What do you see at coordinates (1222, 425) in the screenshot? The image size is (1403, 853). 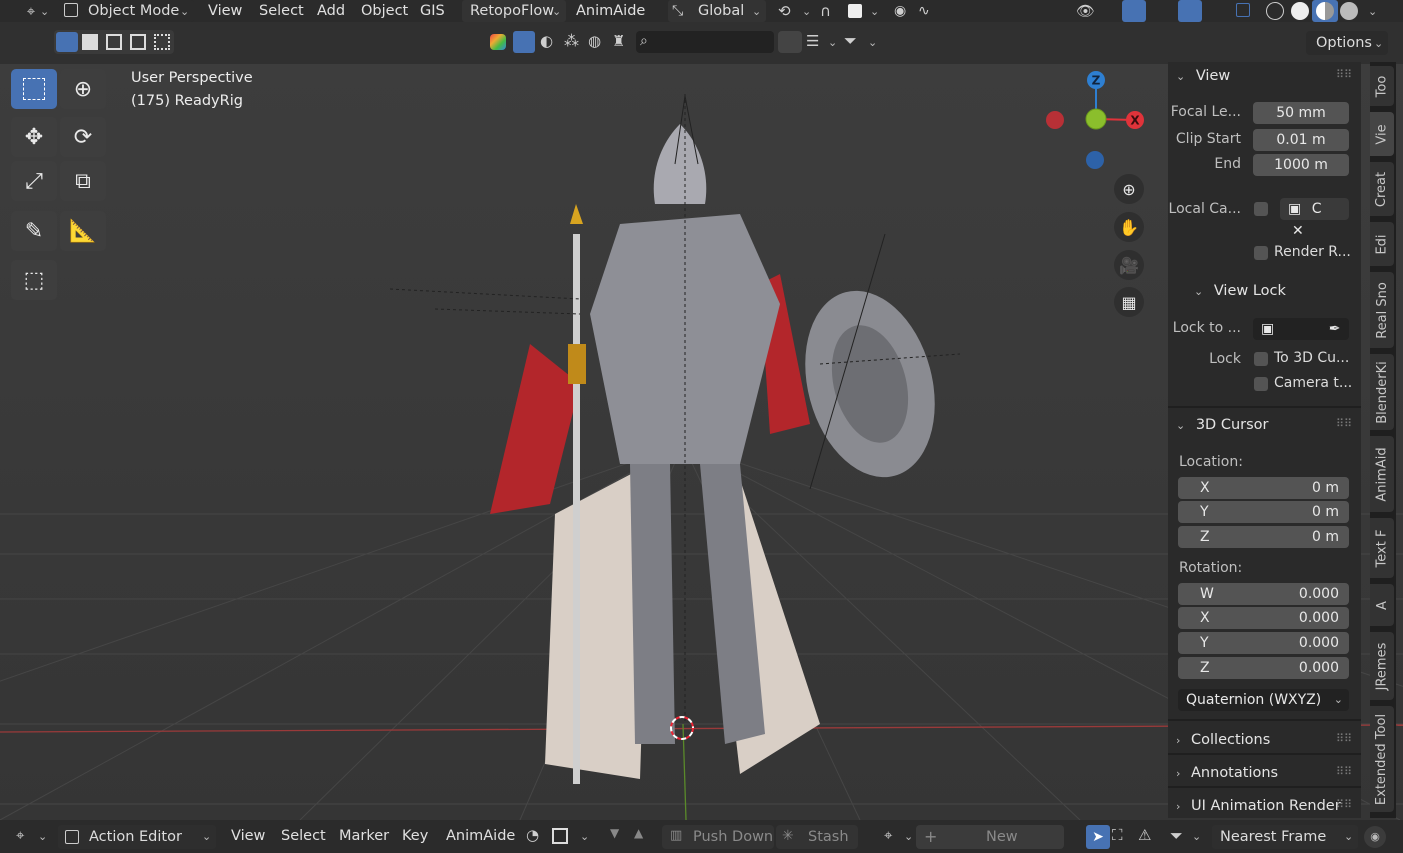 I see `cursor-panel-header: ⌄ 3D Cursor` at bounding box center [1222, 425].